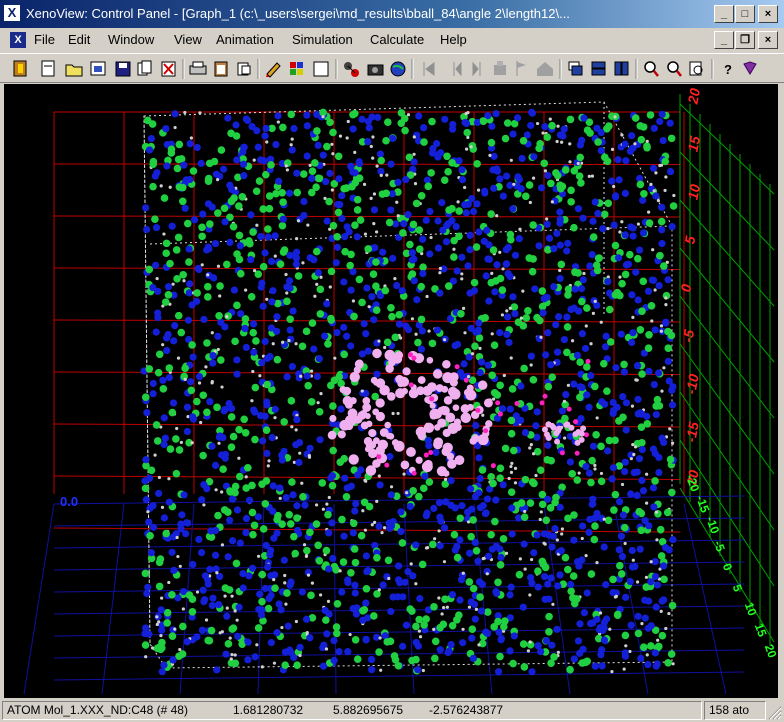 The width and height of the screenshot is (784, 722). I want to click on menu-help: Help, so click(453, 39).